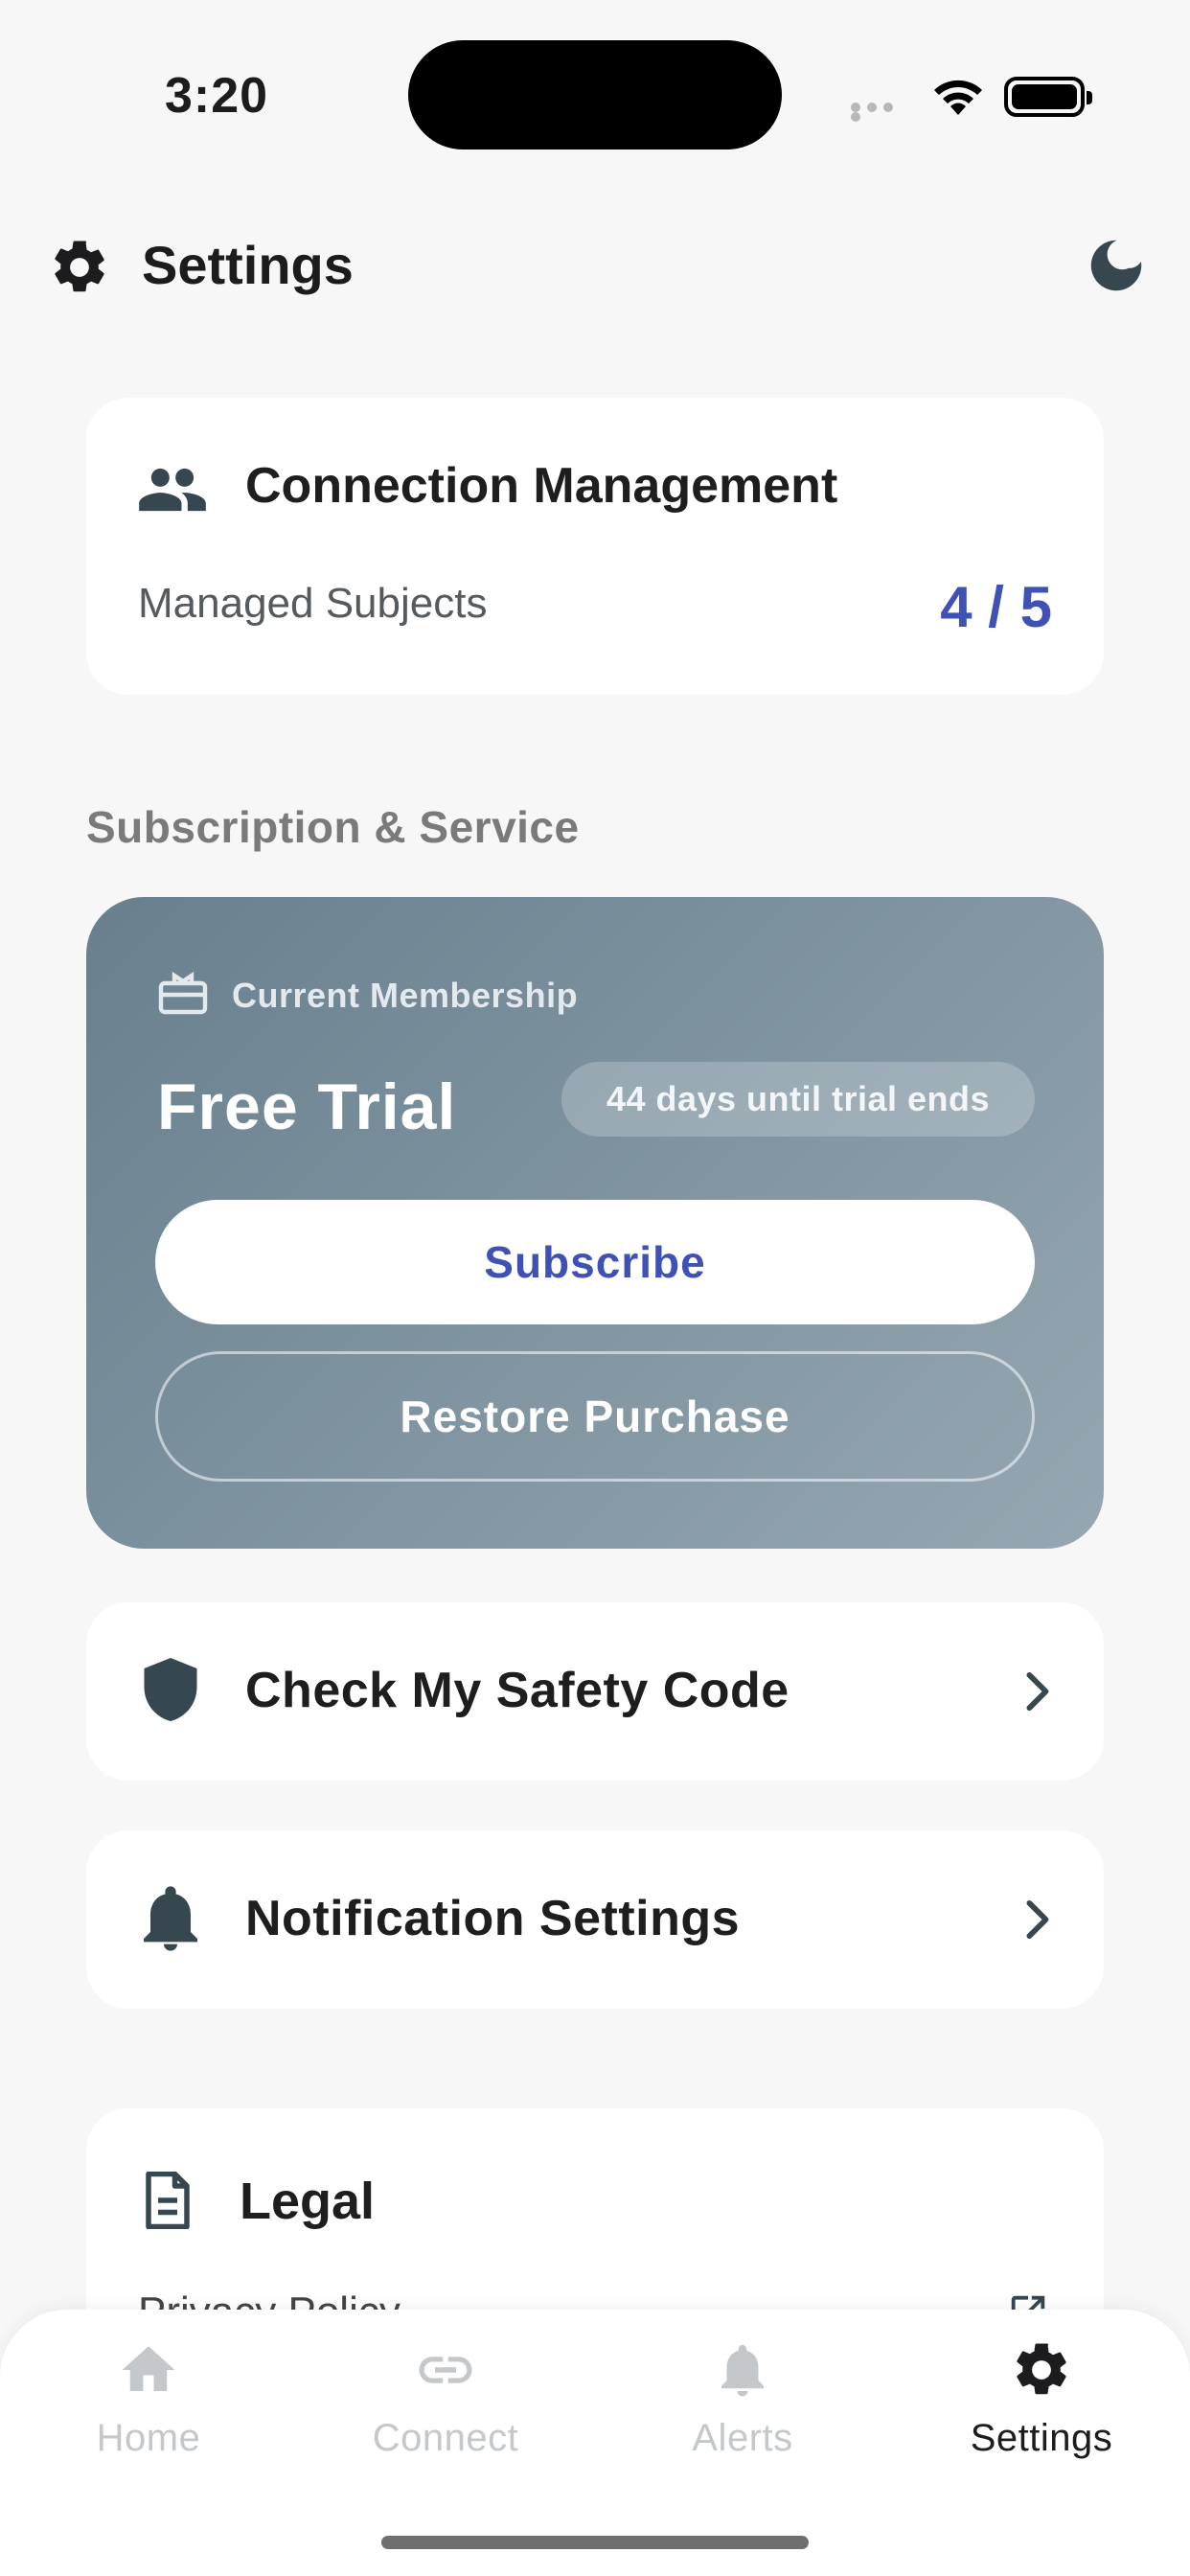 The width and height of the screenshot is (1190, 2576). Describe the element at coordinates (595, 1416) in the screenshot. I see `restore-purchase-button: Restore Purchase` at that location.